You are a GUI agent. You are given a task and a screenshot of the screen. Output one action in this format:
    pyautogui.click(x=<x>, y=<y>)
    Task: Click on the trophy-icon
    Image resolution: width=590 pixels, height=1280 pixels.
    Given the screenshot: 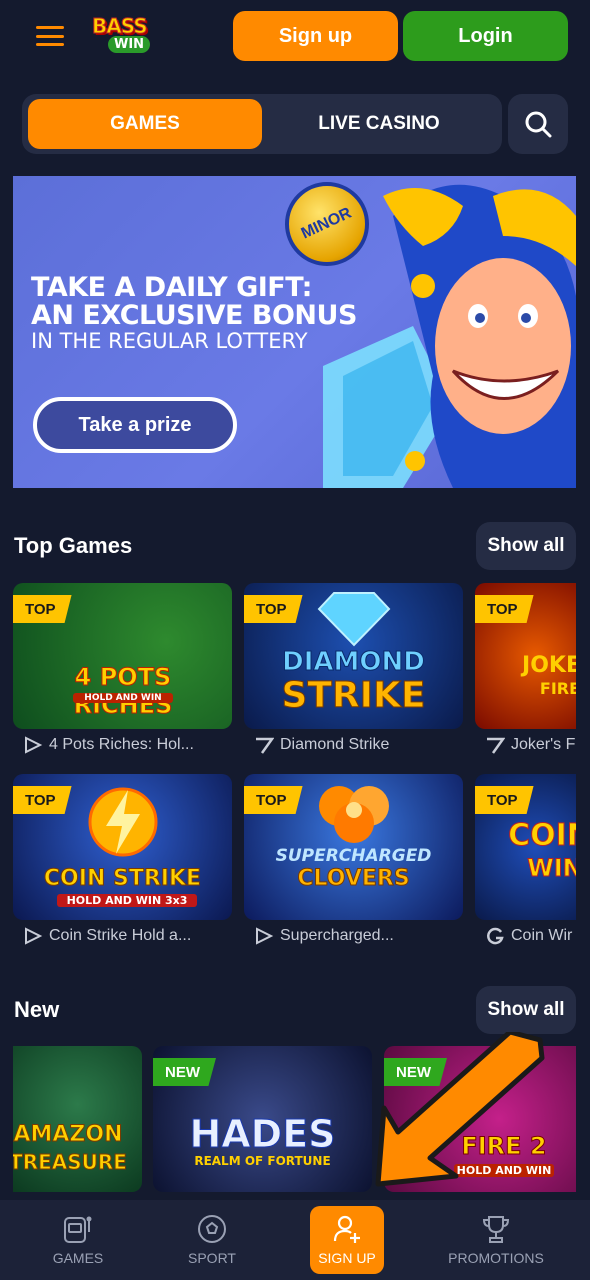 What is the action you would take?
    pyautogui.click(x=496, y=1229)
    